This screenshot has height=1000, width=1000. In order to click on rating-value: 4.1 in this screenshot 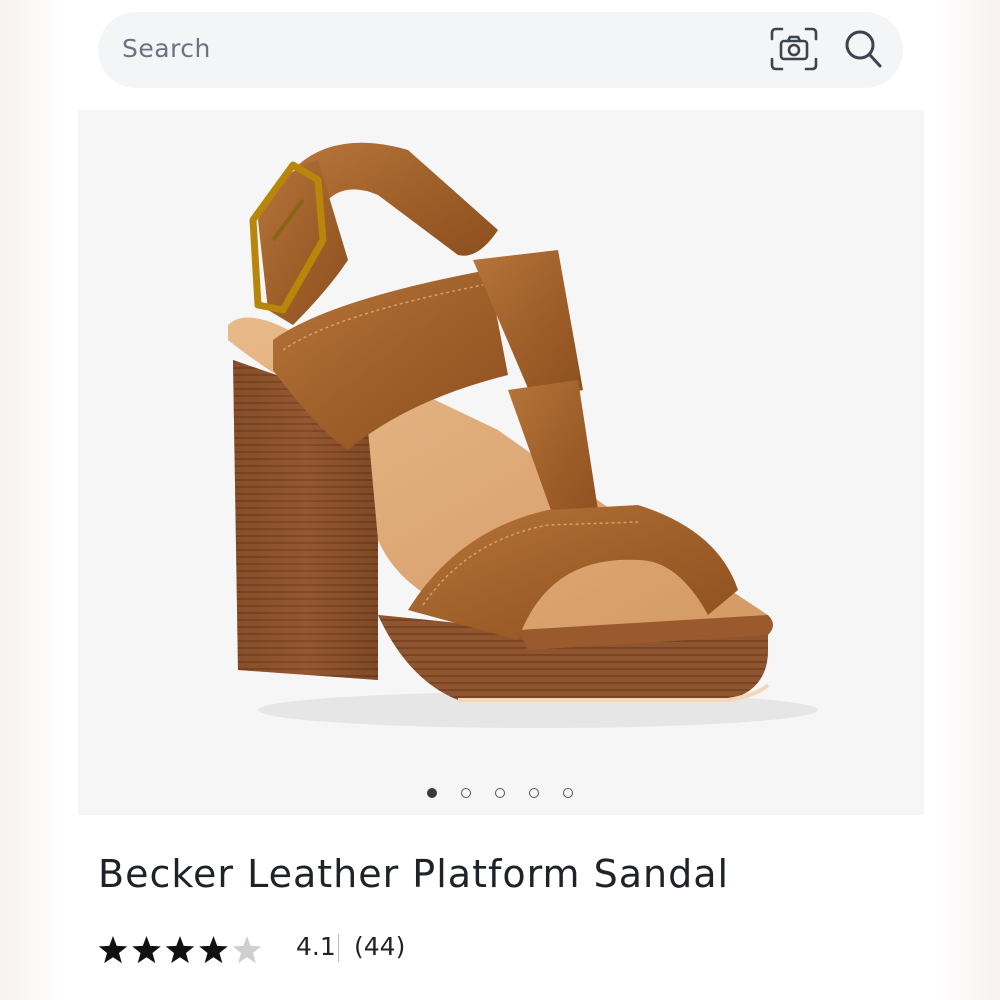, I will do `click(316, 946)`.